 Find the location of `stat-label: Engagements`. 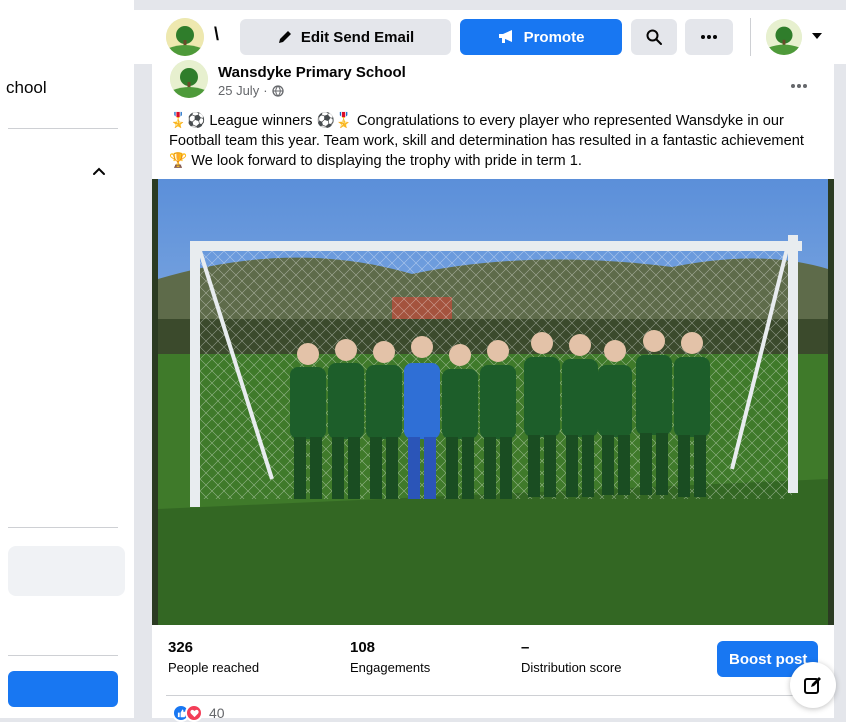

stat-label: Engagements is located at coordinates (390, 667).